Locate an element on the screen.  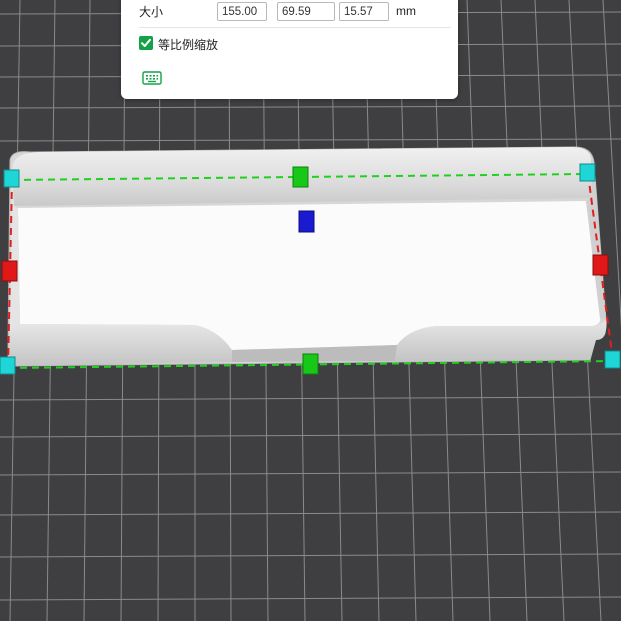
unit-label: mm is located at coordinates (406, 11).